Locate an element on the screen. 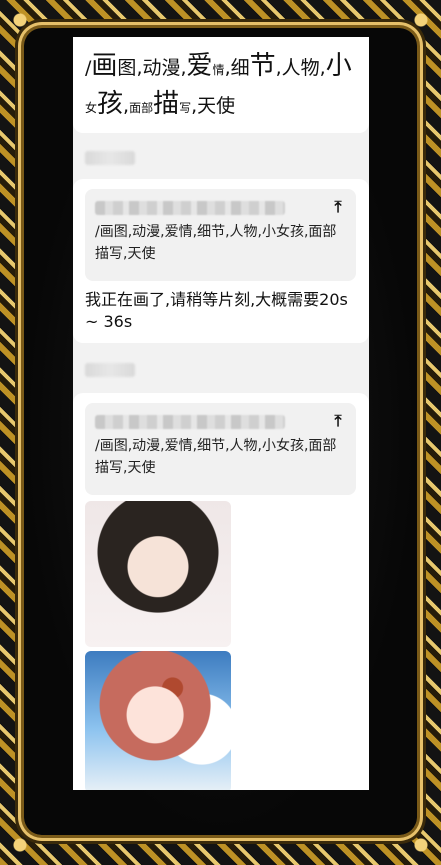 Image resolution: width=441 pixels, height=865 pixels. prompt-header-part: 写 is located at coordinates (185, 108).